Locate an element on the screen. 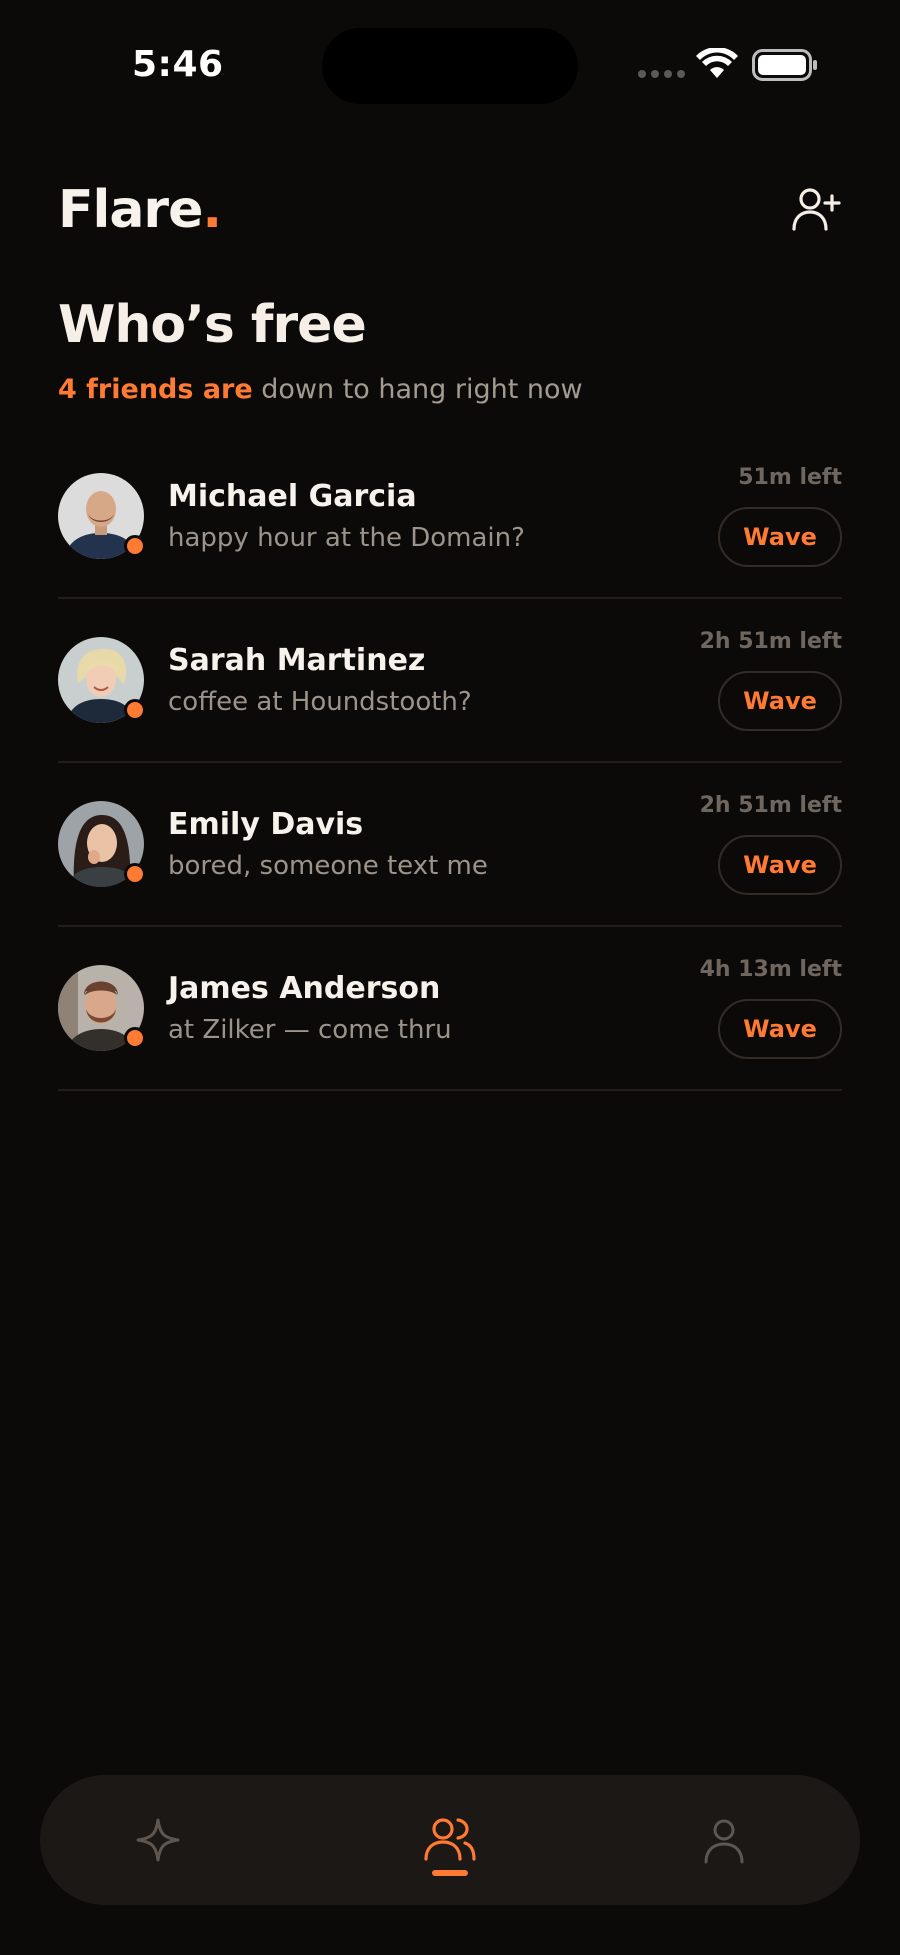 This screenshot has height=1955, width=900. friends-icon is located at coordinates (450, 1839).